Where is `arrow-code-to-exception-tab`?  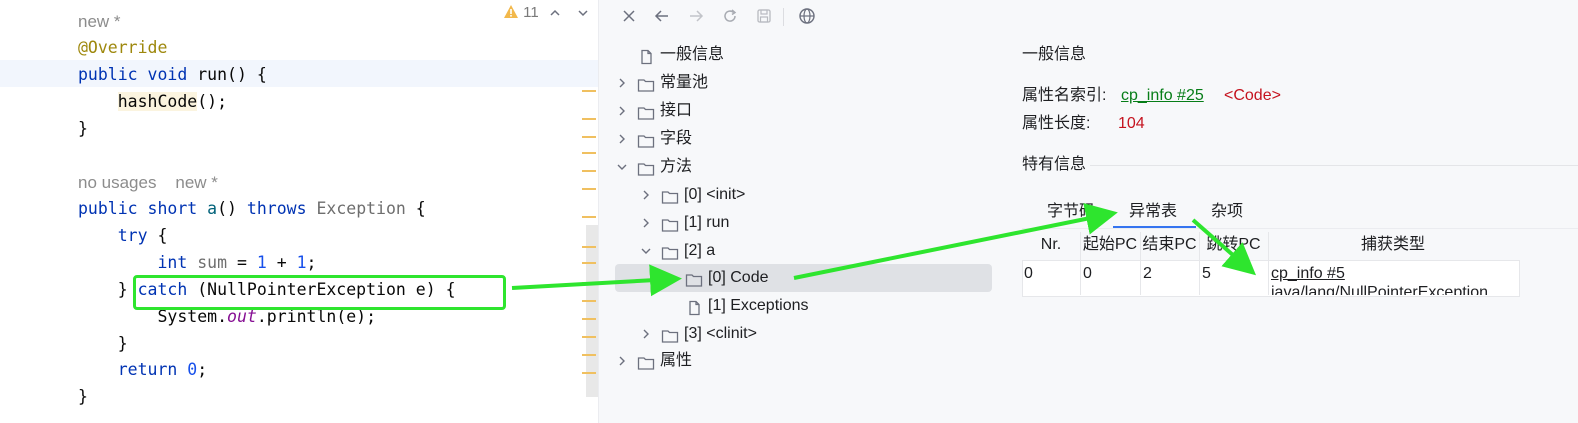
arrow-code-to-exception-tab is located at coordinates (955, 241).